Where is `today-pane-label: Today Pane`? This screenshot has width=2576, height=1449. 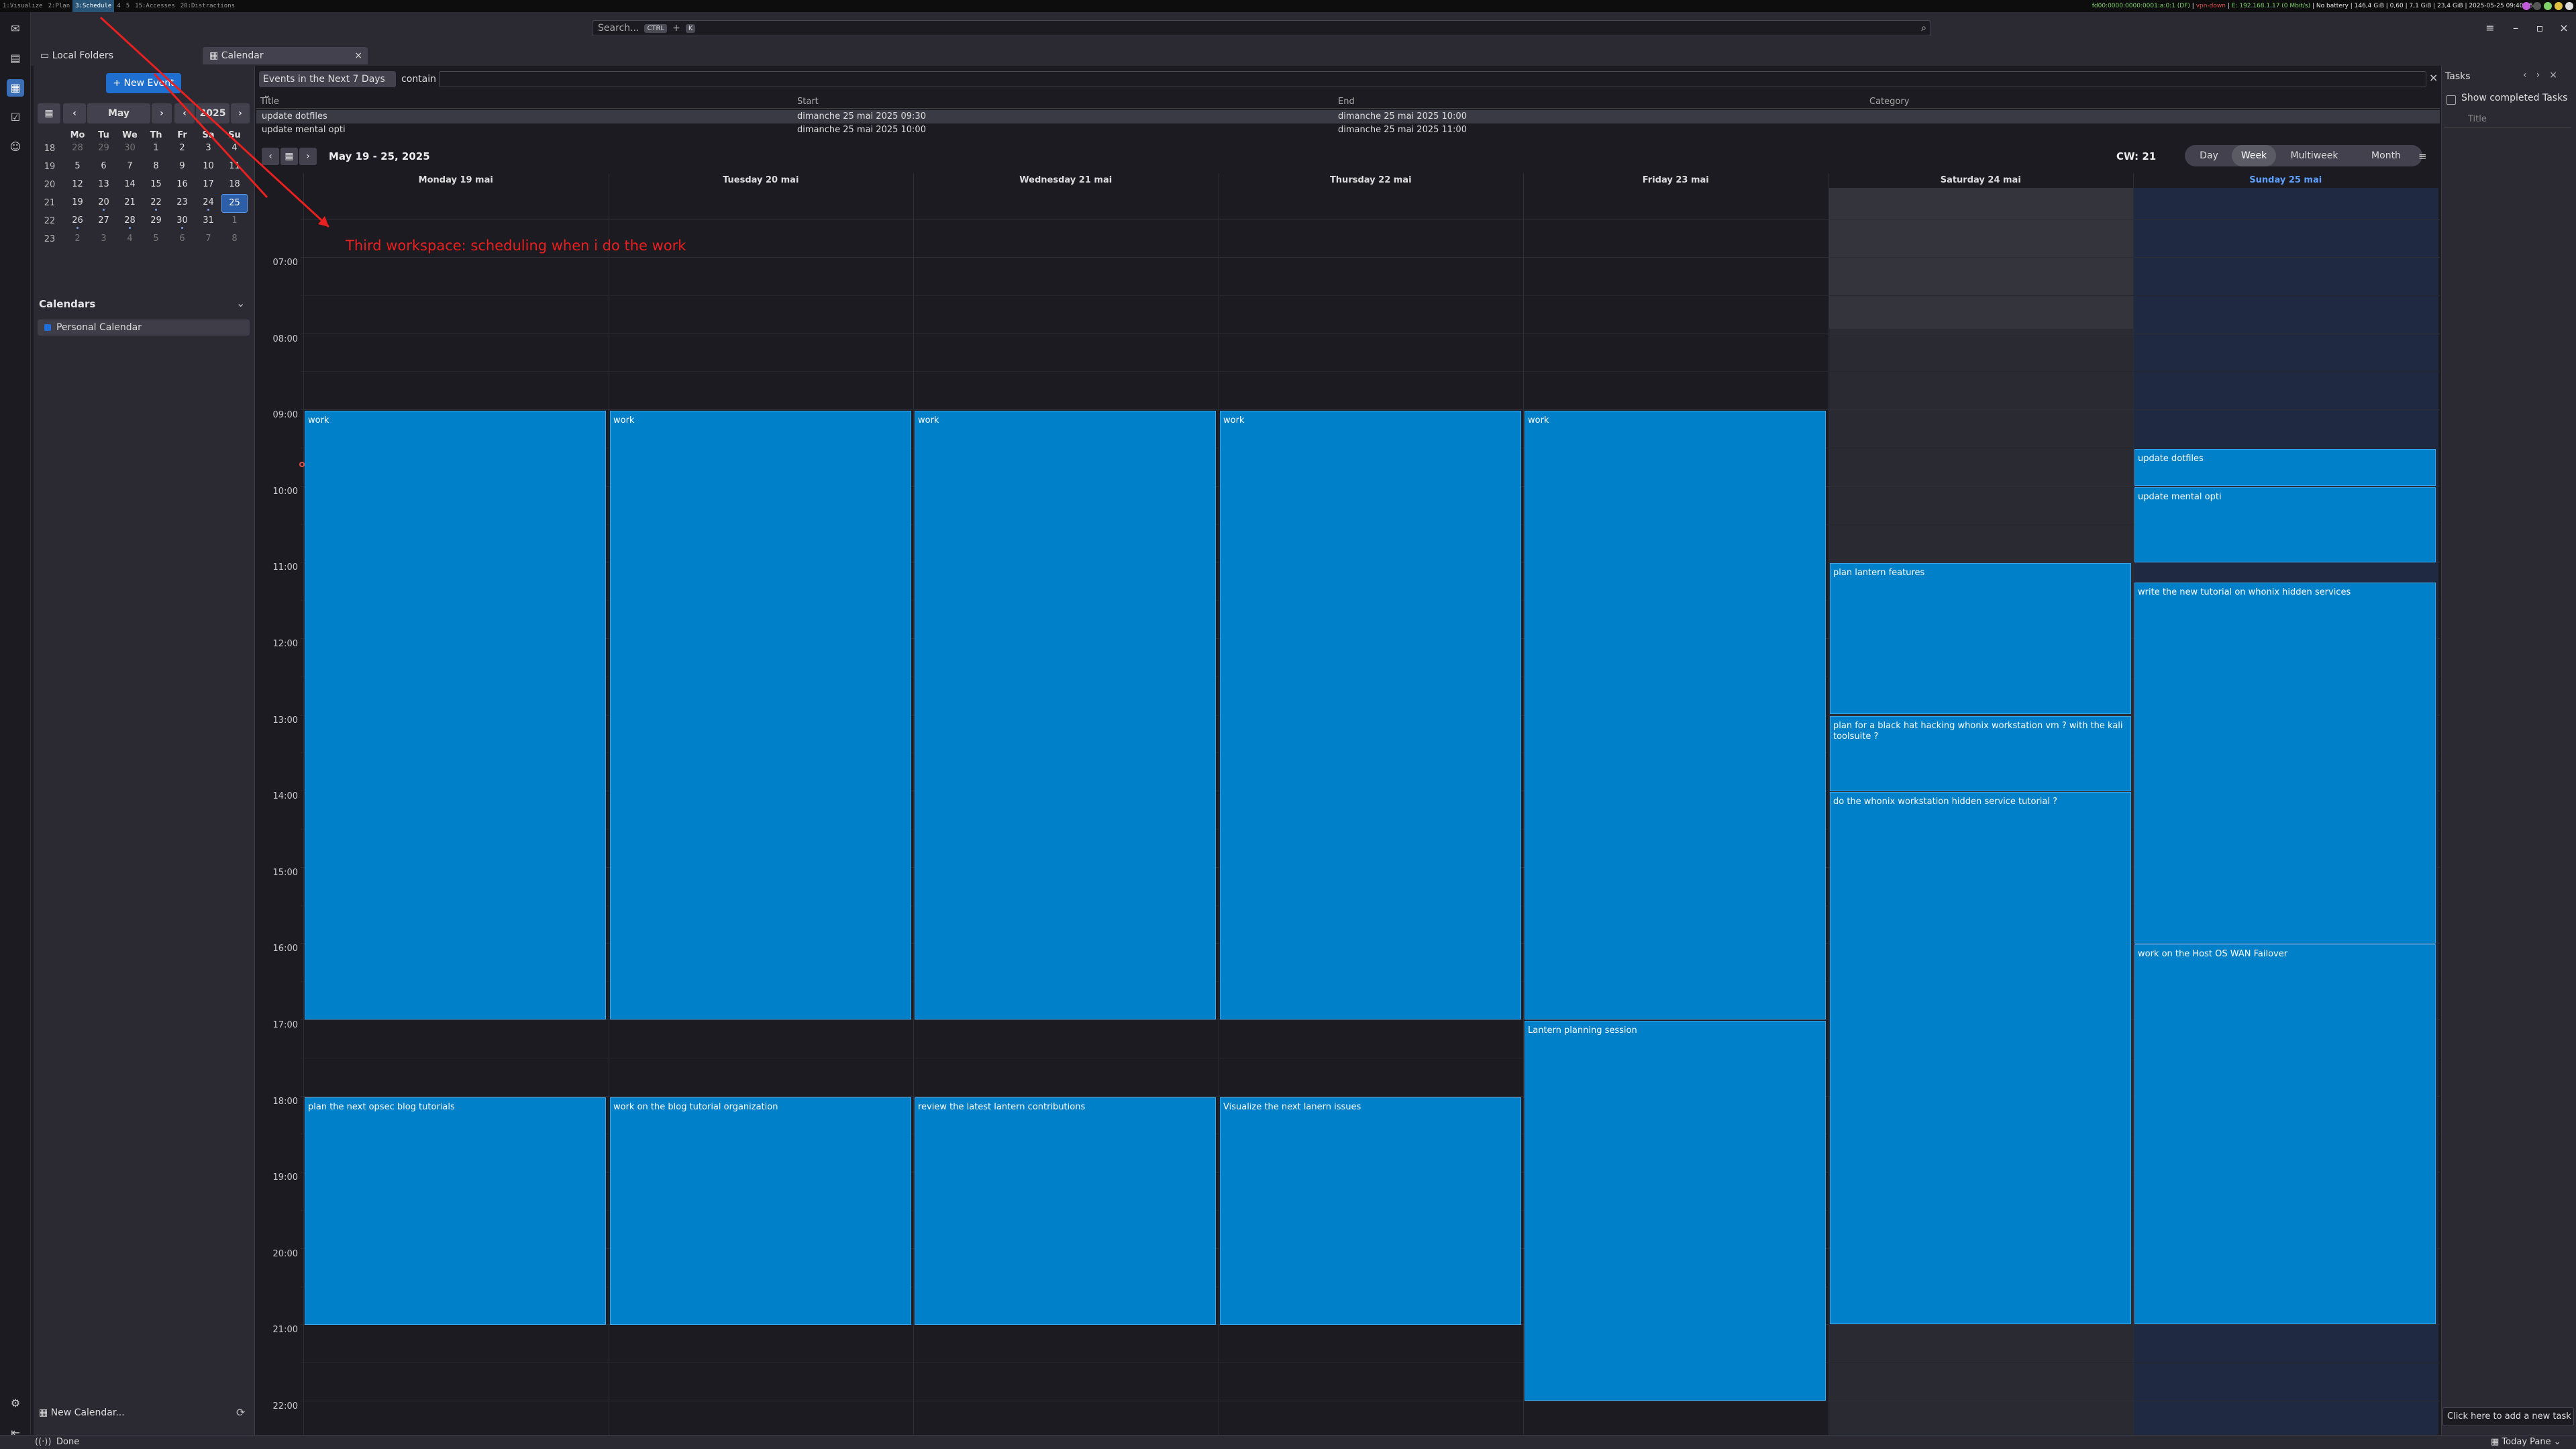 today-pane-label: Today Pane is located at coordinates (2526, 1442).